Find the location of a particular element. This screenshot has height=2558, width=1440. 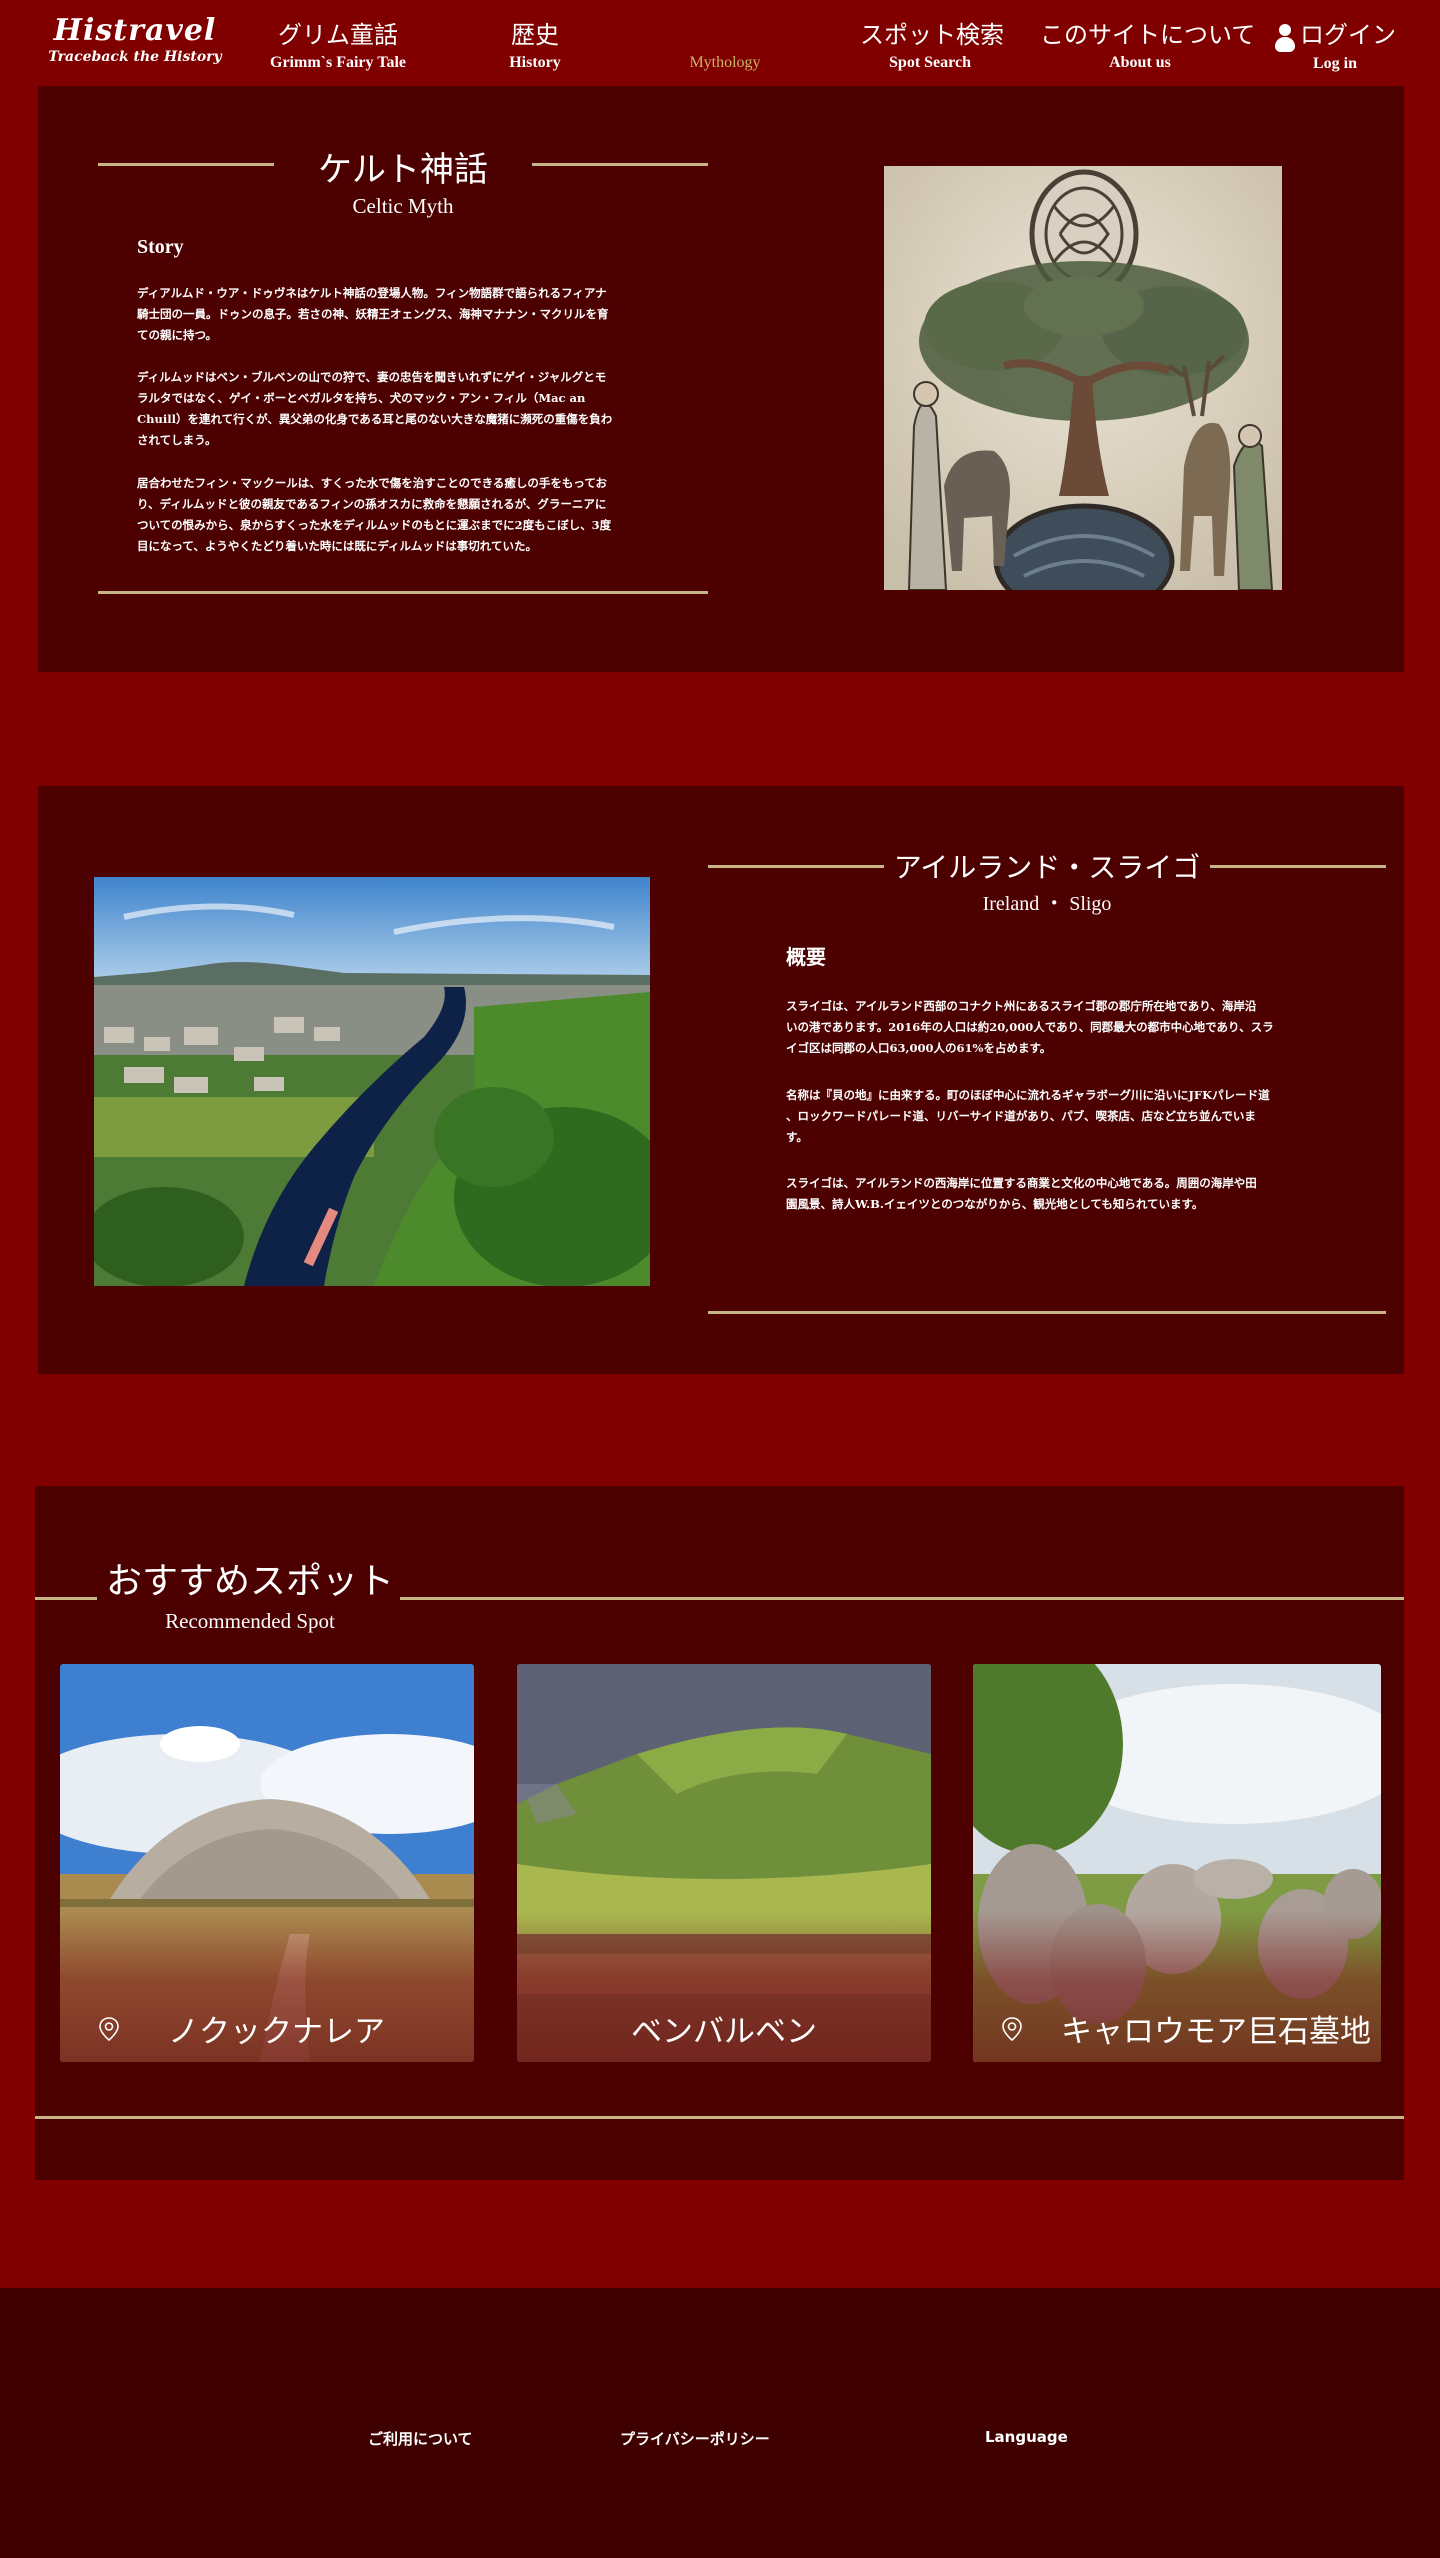

nav-about-en: About us is located at coordinates (1140, 62).